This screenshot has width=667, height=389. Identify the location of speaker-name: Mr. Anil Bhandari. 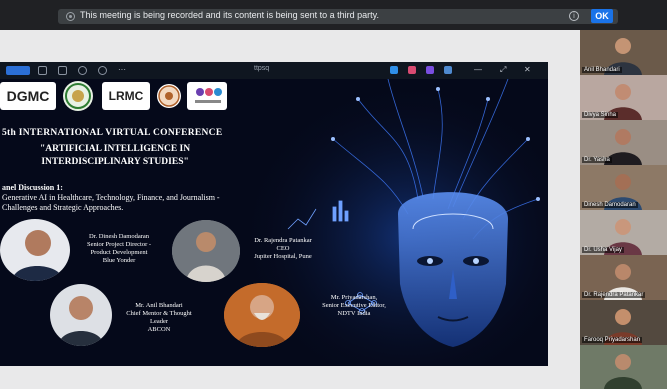
(159, 305).